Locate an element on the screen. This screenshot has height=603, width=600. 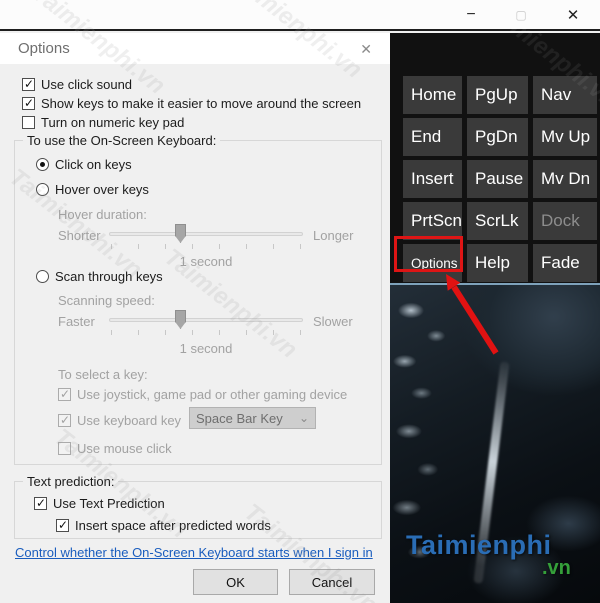
hover-duration-label: Hover duration: is located at coordinates (102, 214).